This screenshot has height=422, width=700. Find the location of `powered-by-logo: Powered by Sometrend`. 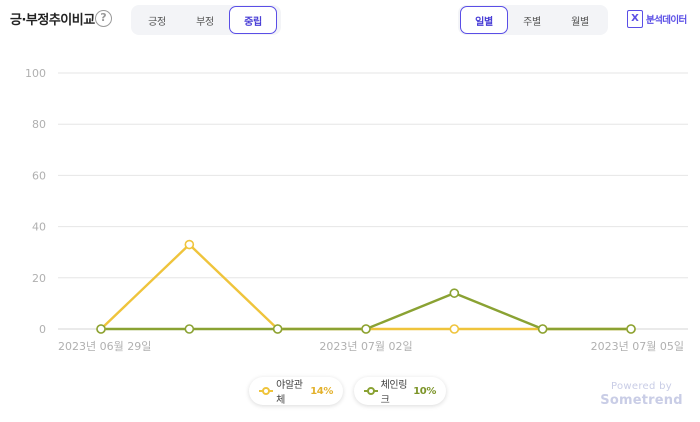

powered-by-logo: Powered by Sometrend is located at coordinates (641, 394).